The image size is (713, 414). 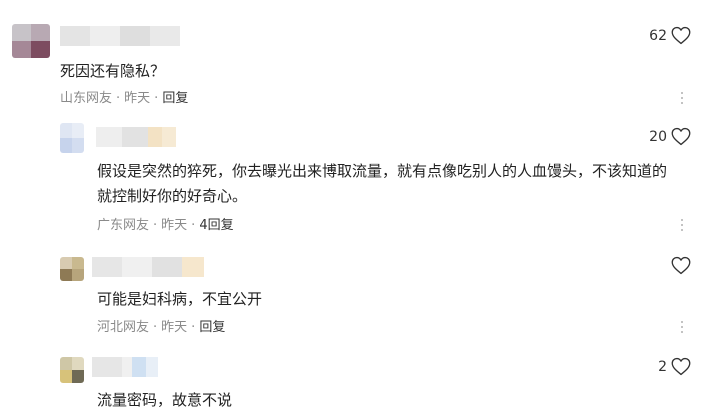 What do you see at coordinates (123, 225) in the screenshot?
I see `location-label: 广东网友` at bounding box center [123, 225].